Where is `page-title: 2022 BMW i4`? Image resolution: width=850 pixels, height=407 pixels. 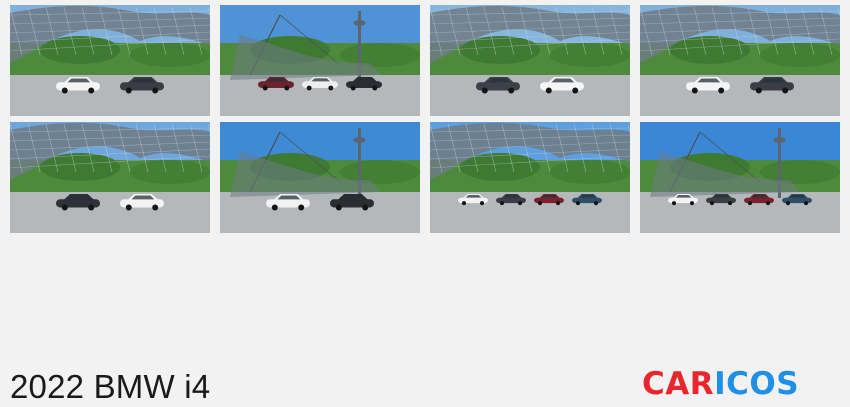
page-title: 2022 BMW i4 is located at coordinates (110, 386).